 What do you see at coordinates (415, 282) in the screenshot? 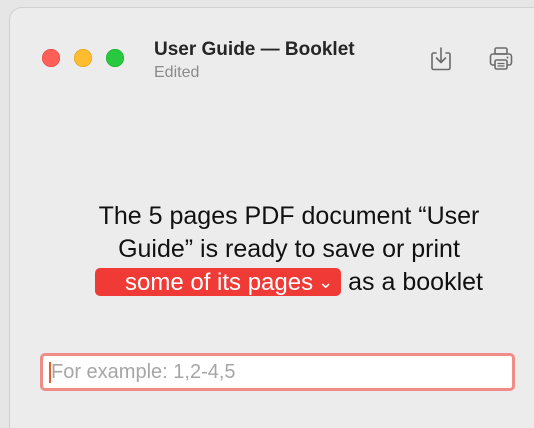
I see `message-line-3-suffix: as a booklet` at bounding box center [415, 282].